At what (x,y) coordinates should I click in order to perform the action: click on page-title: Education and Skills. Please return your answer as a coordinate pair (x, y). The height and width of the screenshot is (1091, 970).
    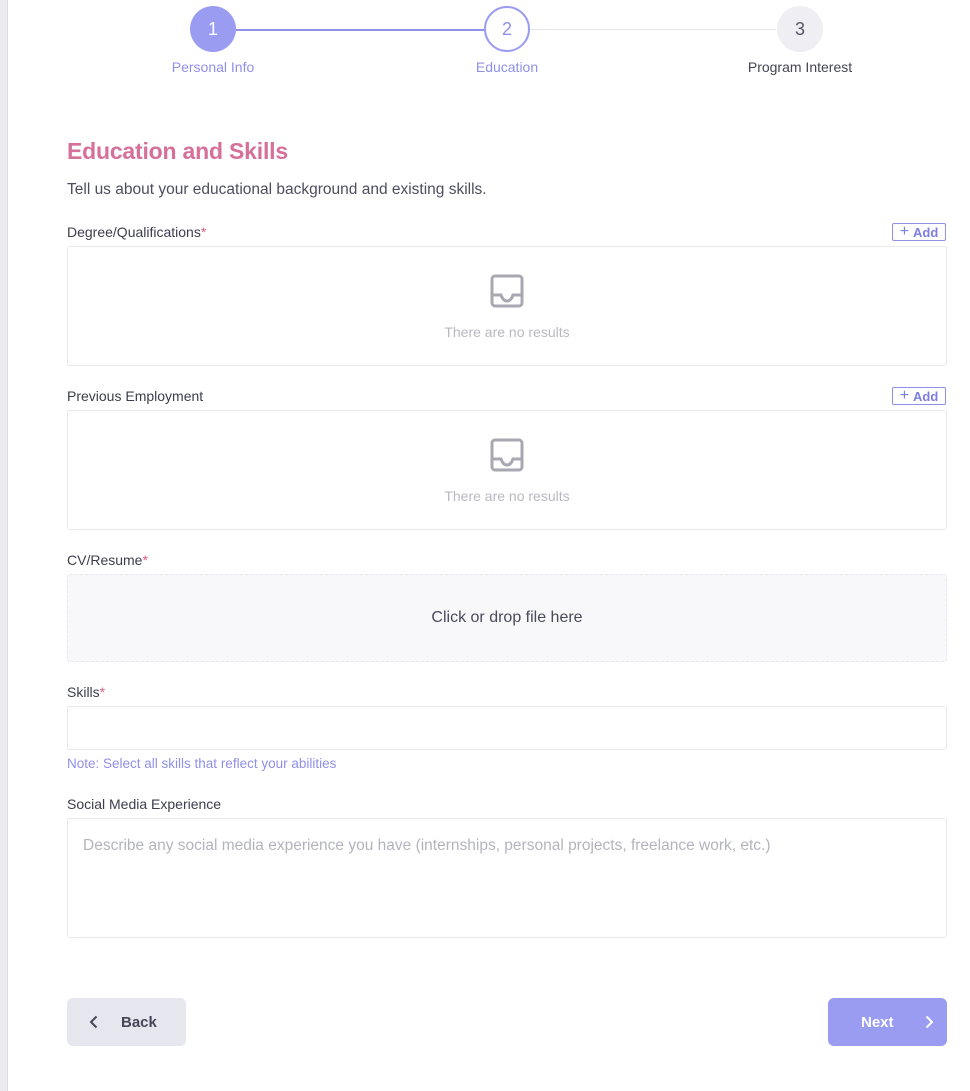
    Looking at the image, I should click on (177, 151).